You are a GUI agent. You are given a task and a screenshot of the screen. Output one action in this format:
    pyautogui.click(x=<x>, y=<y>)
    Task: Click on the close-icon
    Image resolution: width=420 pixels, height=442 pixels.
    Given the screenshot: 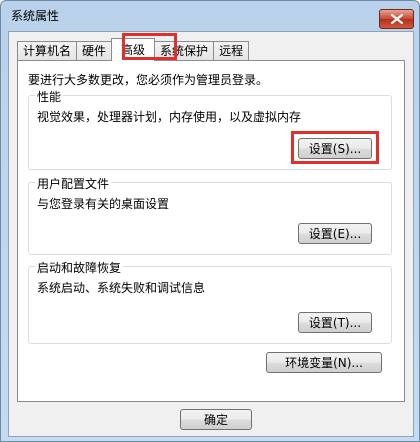 What is the action you would take?
    pyautogui.click(x=396, y=19)
    